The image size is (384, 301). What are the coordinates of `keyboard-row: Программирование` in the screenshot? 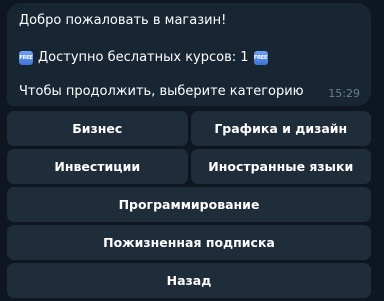 It's located at (189, 204).